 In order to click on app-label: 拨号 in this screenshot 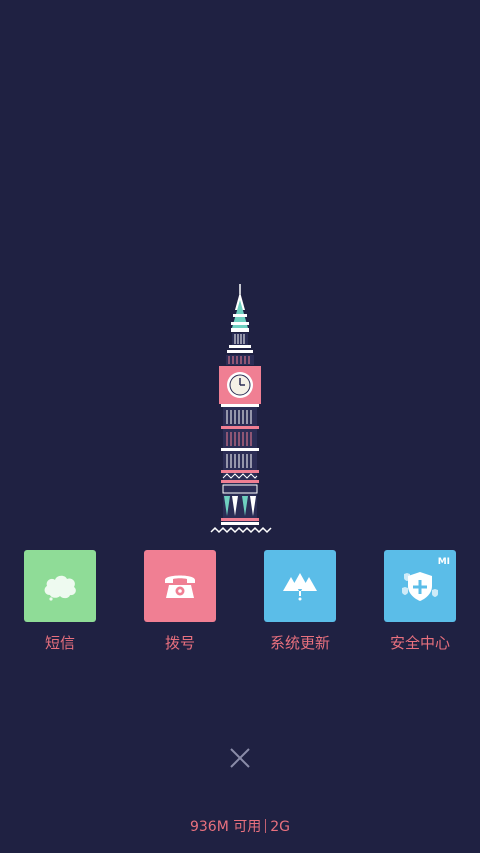, I will do `click(179, 643)`.